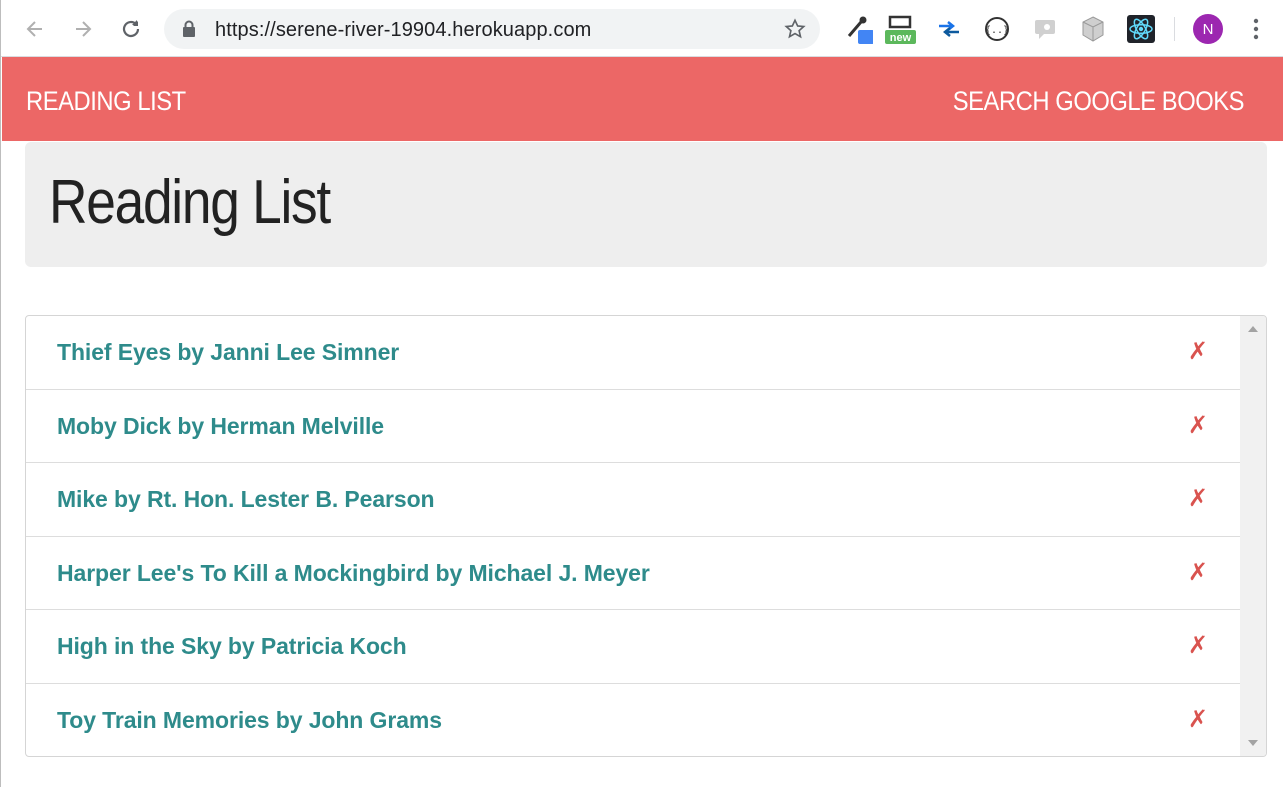  What do you see at coordinates (232, 646) in the screenshot?
I see `book-title-link: High in the Sky by Patricia Koch` at bounding box center [232, 646].